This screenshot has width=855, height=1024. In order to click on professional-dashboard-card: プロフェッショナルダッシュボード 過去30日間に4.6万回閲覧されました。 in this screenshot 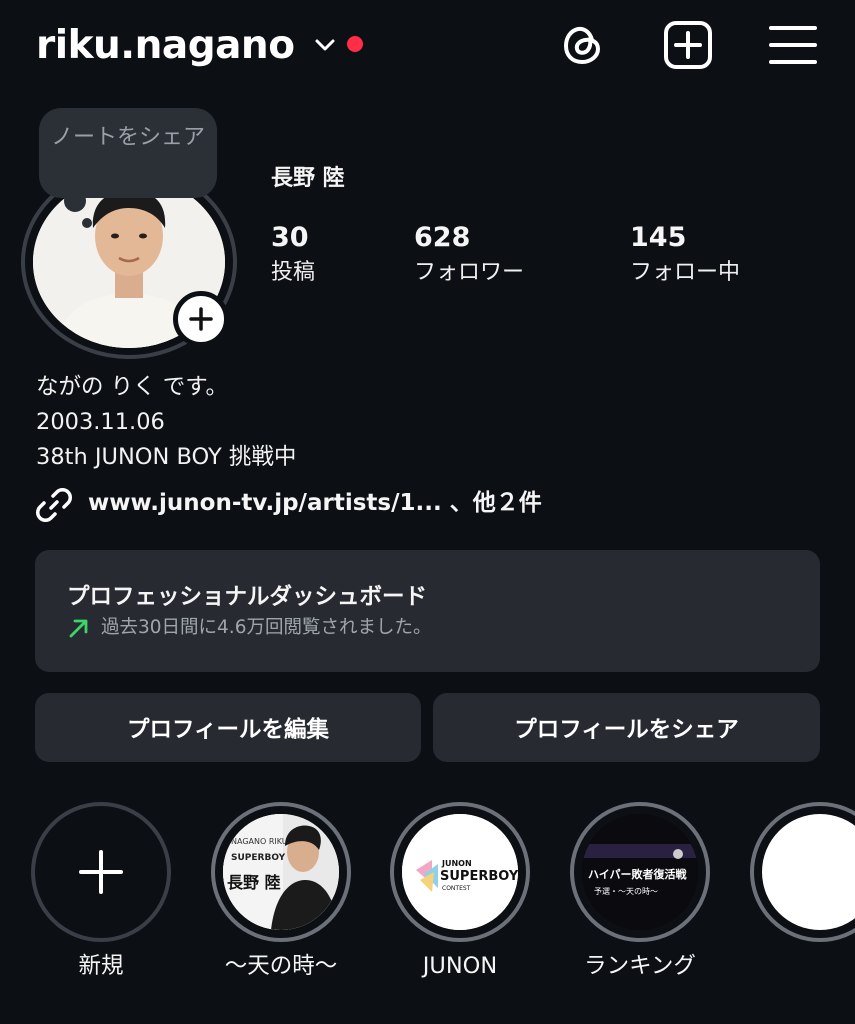, I will do `click(427, 611)`.